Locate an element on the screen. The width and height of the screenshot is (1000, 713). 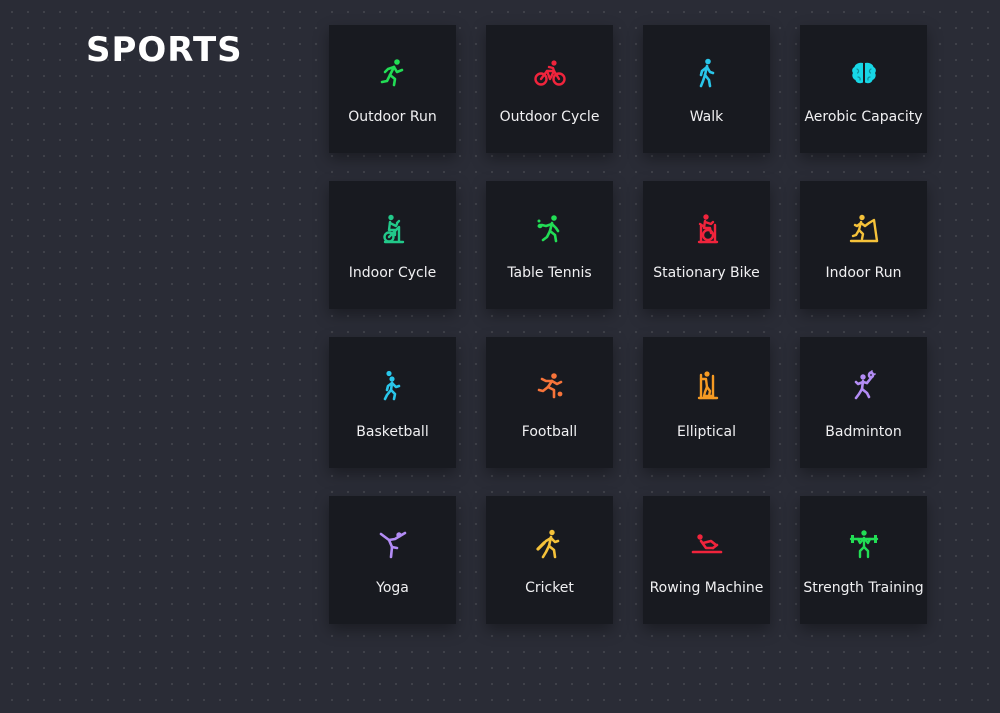
sport-label: Outdoor Run is located at coordinates (392, 117).